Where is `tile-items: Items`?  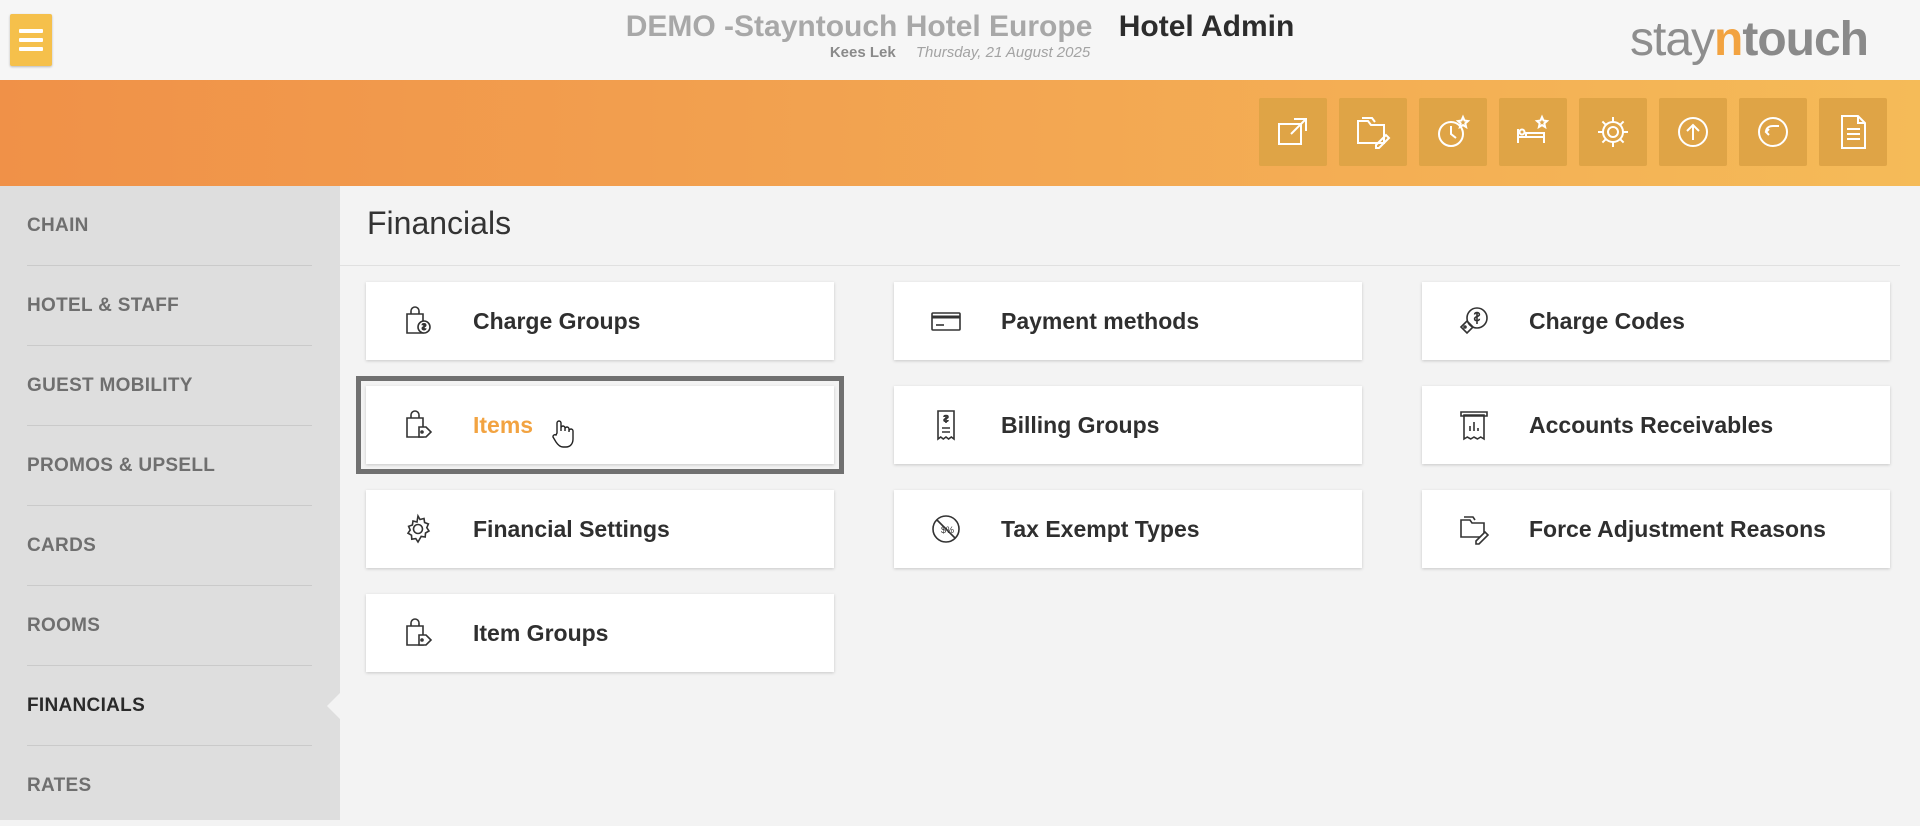 tile-items: Items is located at coordinates (600, 425).